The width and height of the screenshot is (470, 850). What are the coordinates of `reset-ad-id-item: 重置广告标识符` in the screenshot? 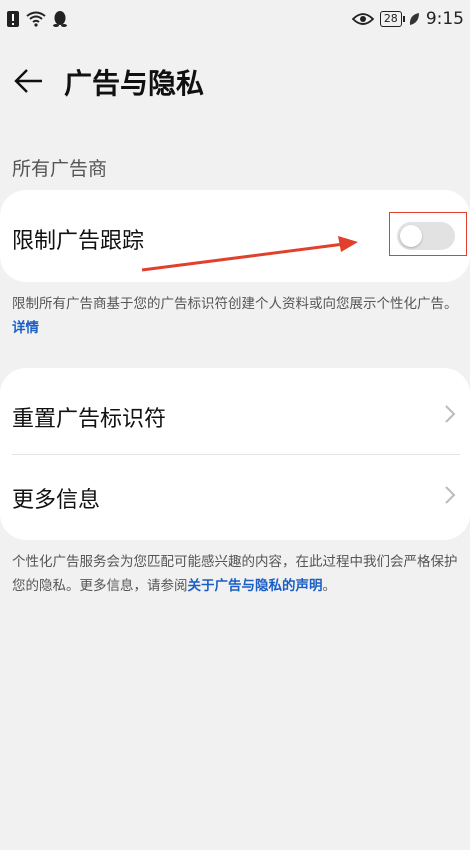 It's located at (89, 417).